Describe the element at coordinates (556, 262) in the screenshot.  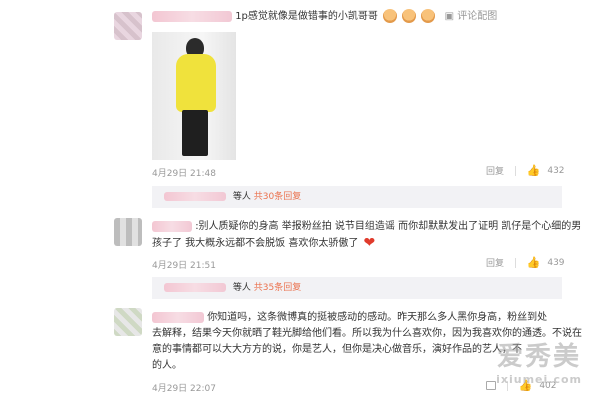
I see `like-count: 439` at that location.